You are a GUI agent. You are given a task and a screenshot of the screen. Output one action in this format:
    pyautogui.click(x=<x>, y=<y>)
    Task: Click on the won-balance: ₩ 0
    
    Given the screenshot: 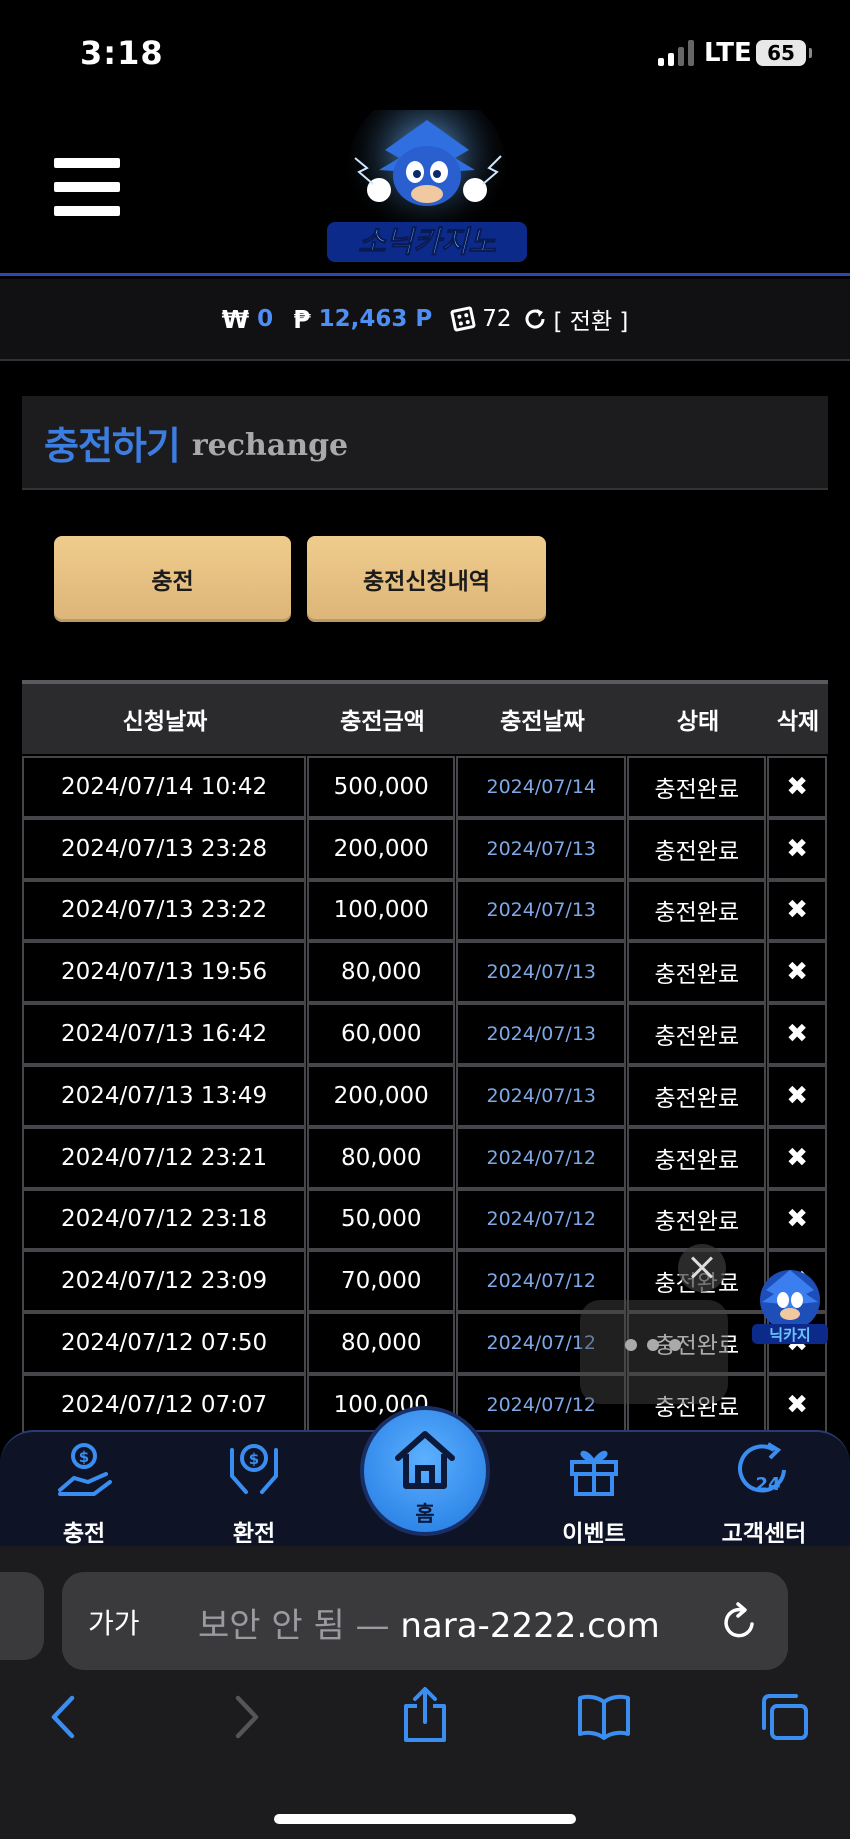 What is the action you would take?
    pyautogui.click(x=248, y=319)
    